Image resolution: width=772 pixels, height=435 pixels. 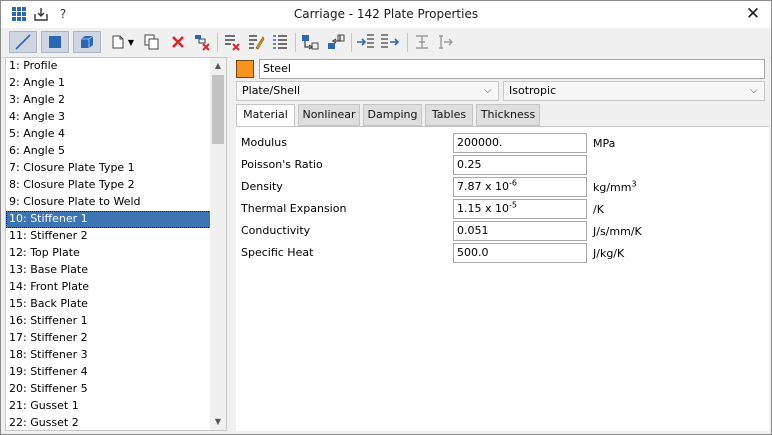 I want to click on toolbar: ▼, so click(x=386, y=43).